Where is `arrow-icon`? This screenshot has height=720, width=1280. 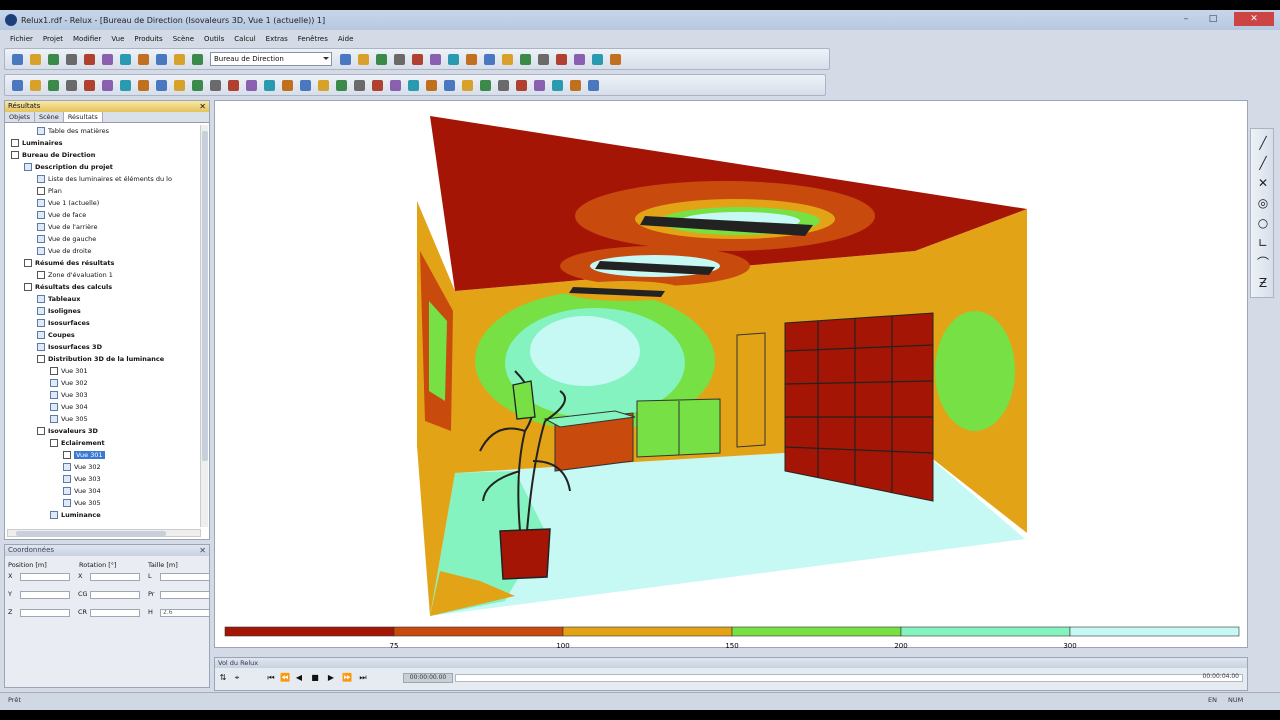
arrow-icon is located at coordinates (233, 85).